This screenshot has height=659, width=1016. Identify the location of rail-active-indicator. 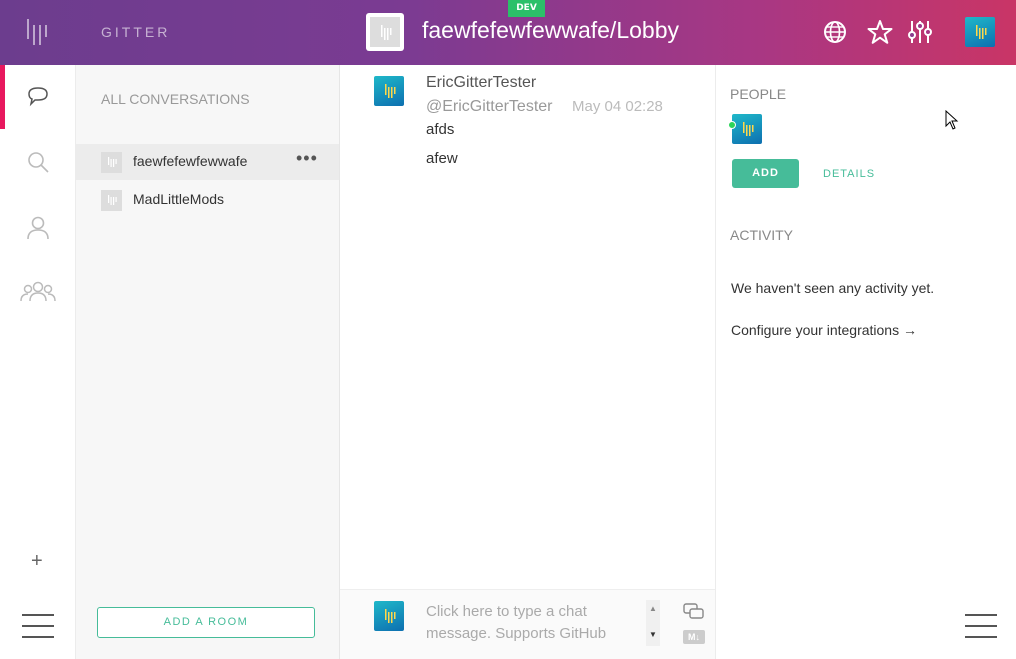
(2, 97).